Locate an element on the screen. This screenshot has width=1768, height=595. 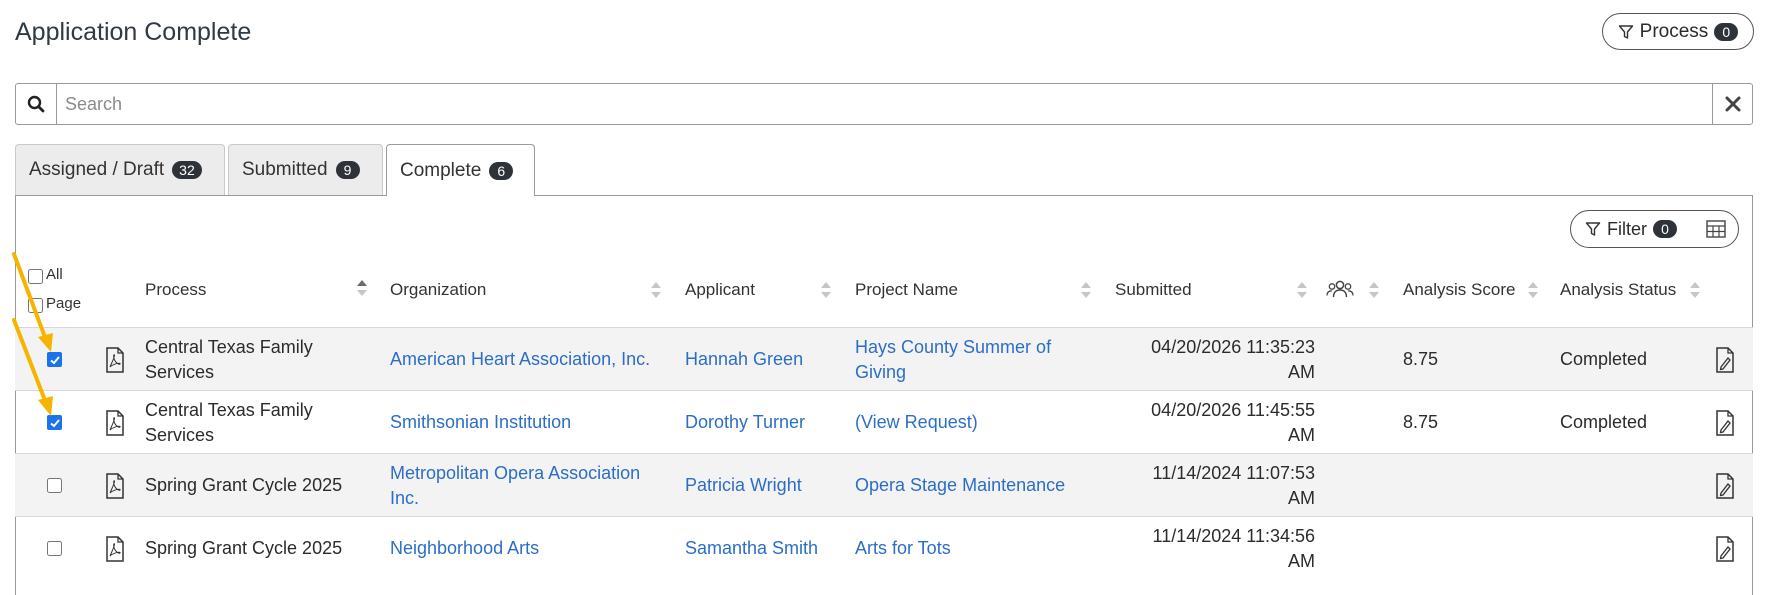
select-page-label: Page is located at coordinates (64, 303).